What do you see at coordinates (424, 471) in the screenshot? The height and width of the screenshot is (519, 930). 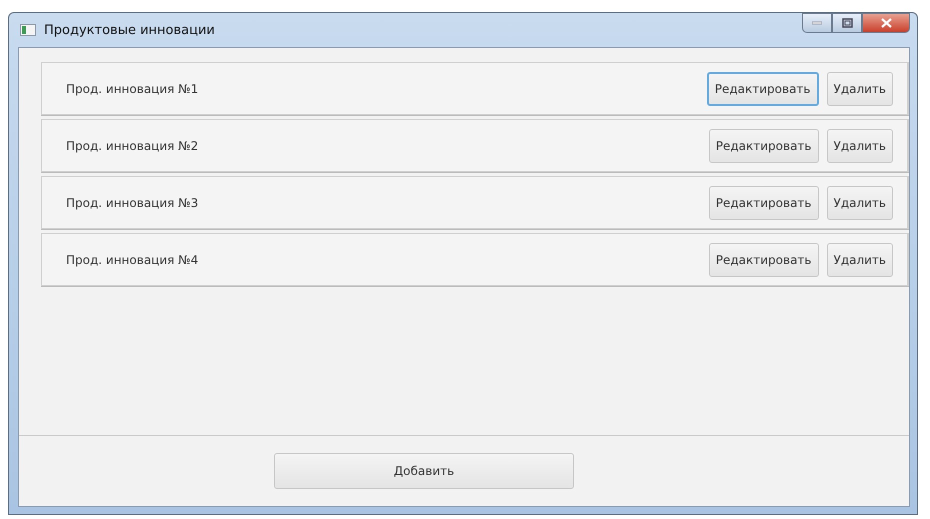 I see `add-button: Добавить` at bounding box center [424, 471].